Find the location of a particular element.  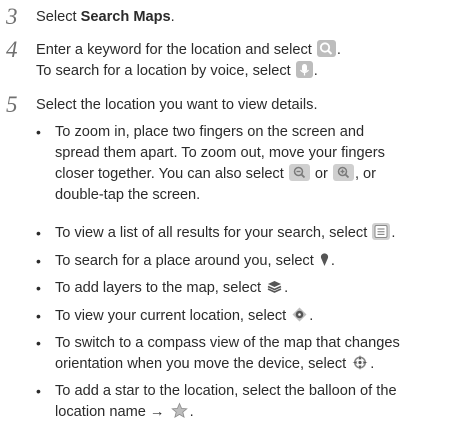

search-maps-label: Search Maps is located at coordinates (125, 17).